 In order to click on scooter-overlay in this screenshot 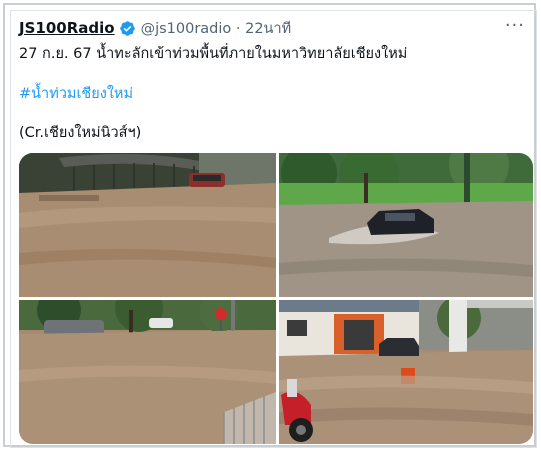, I will do `click(298, 409)`.